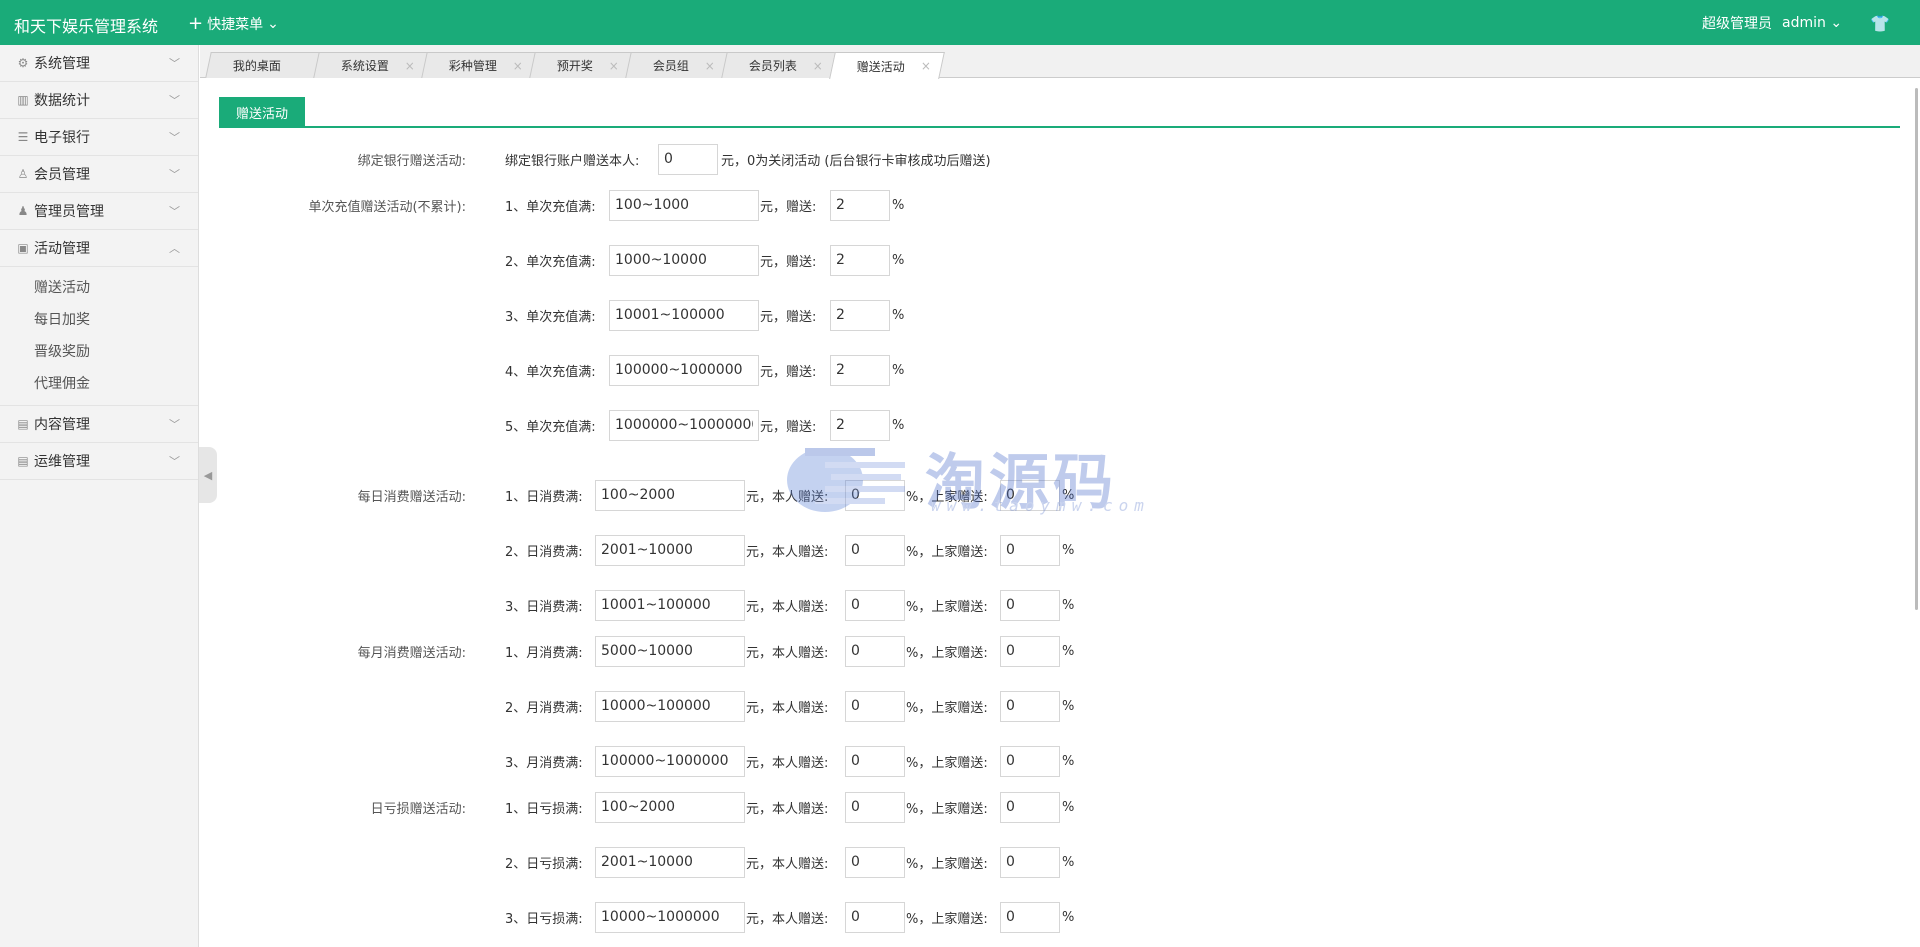 The image size is (1920, 947). What do you see at coordinates (99, 287) in the screenshot?
I see `sidebar-subitem-gift: 赠送活动` at bounding box center [99, 287].